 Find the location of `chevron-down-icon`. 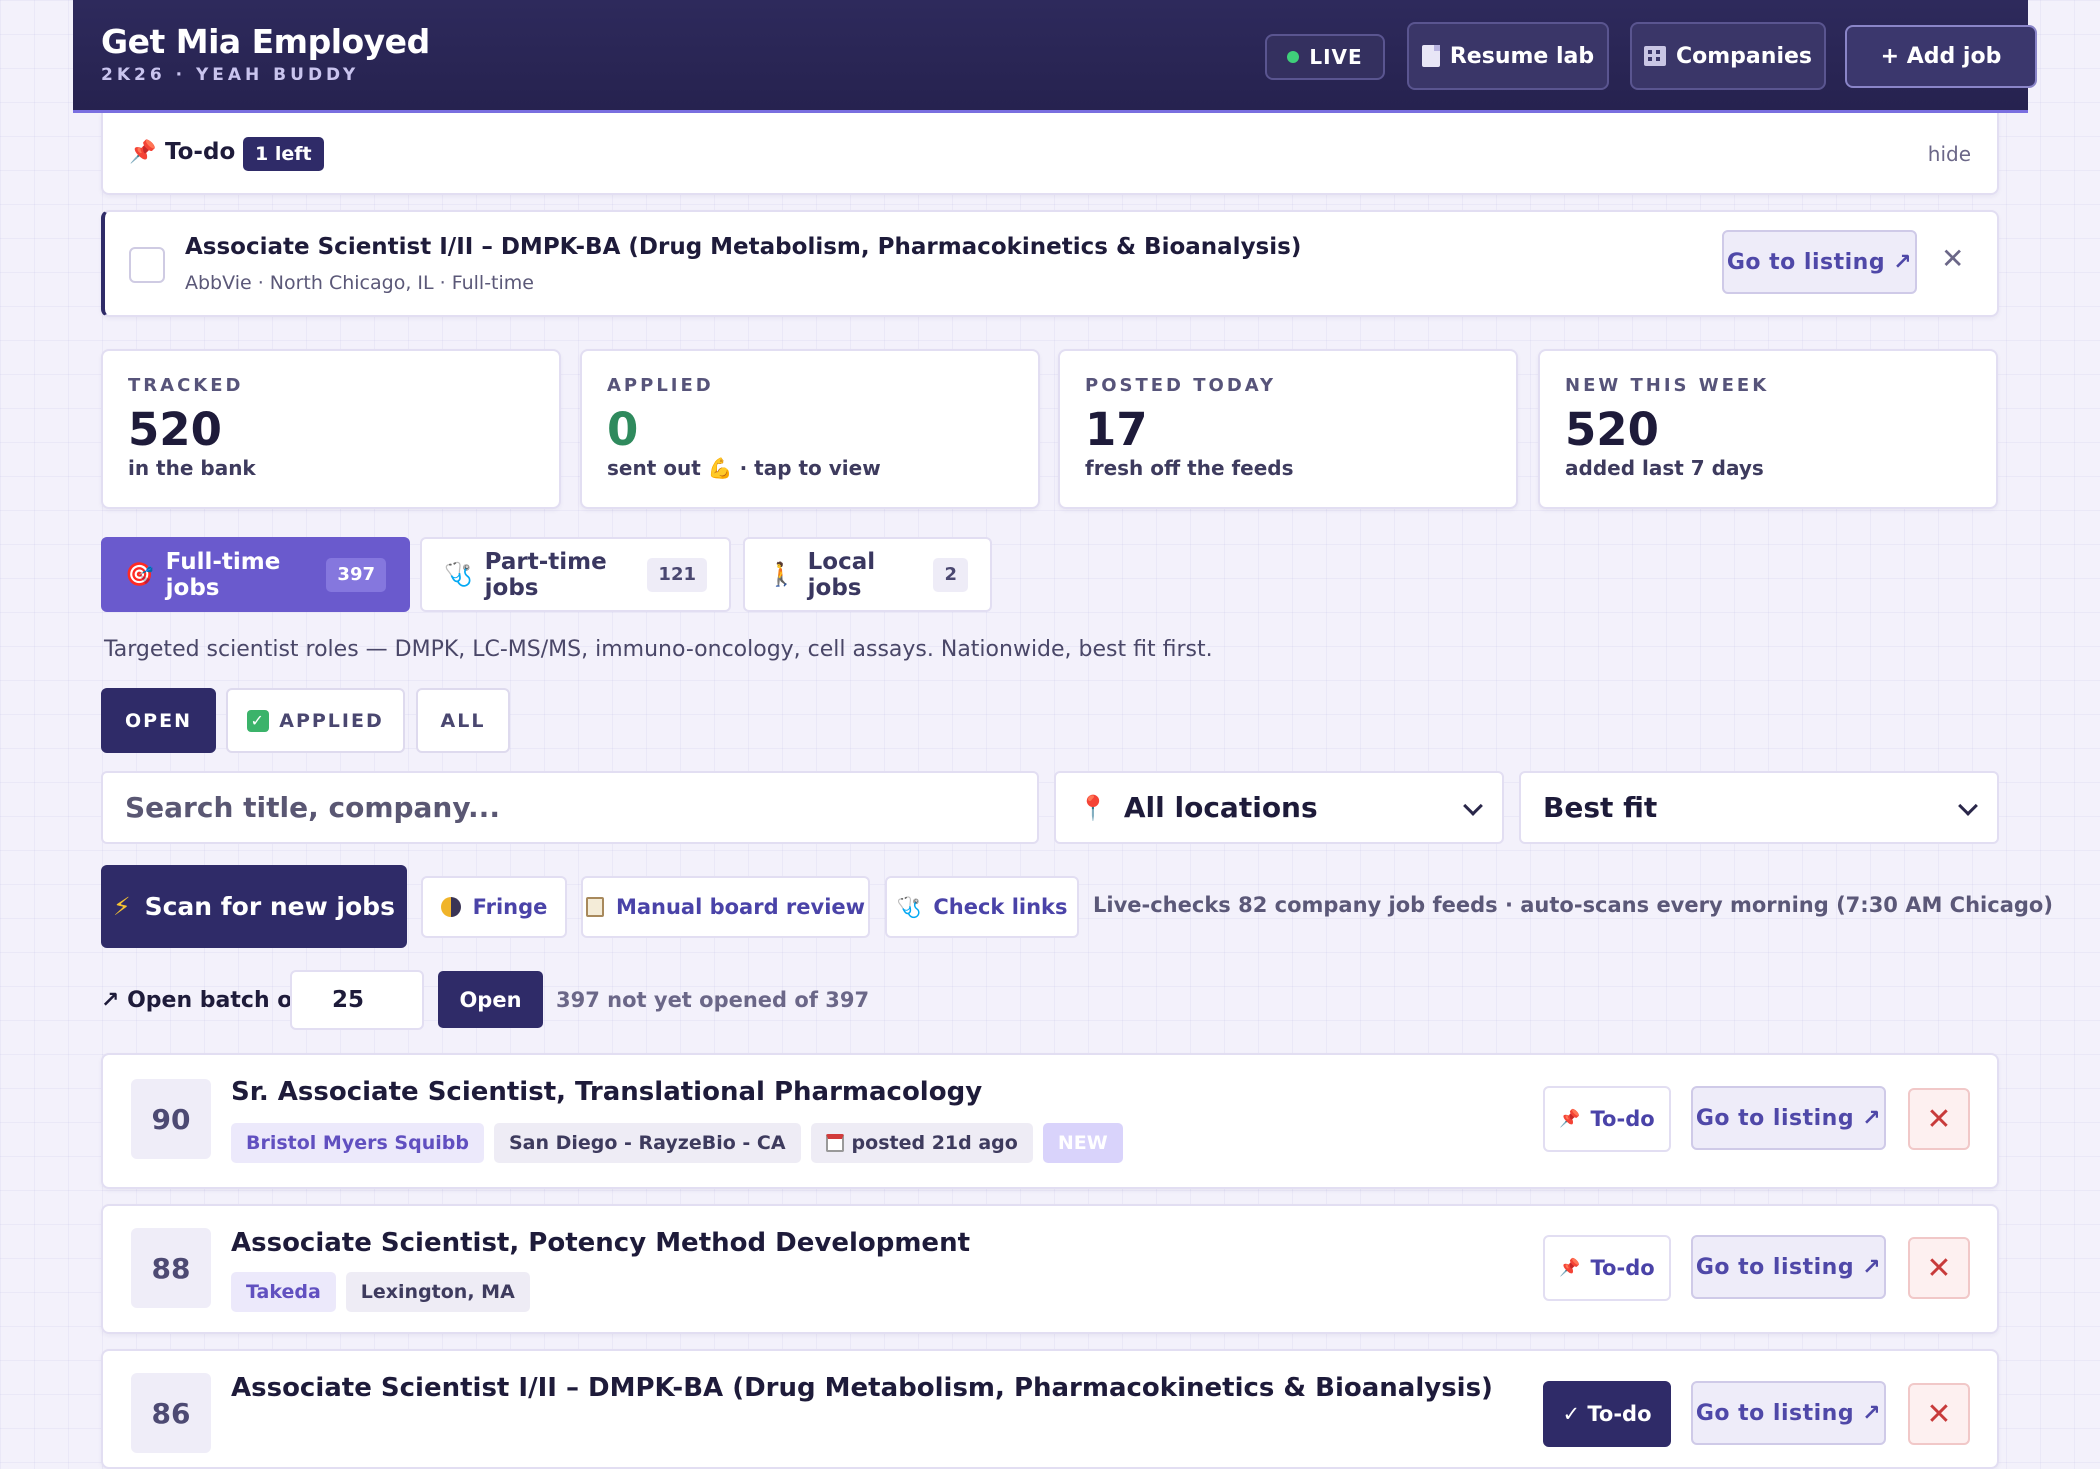

chevron-down-icon is located at coordinates (1968, 806).